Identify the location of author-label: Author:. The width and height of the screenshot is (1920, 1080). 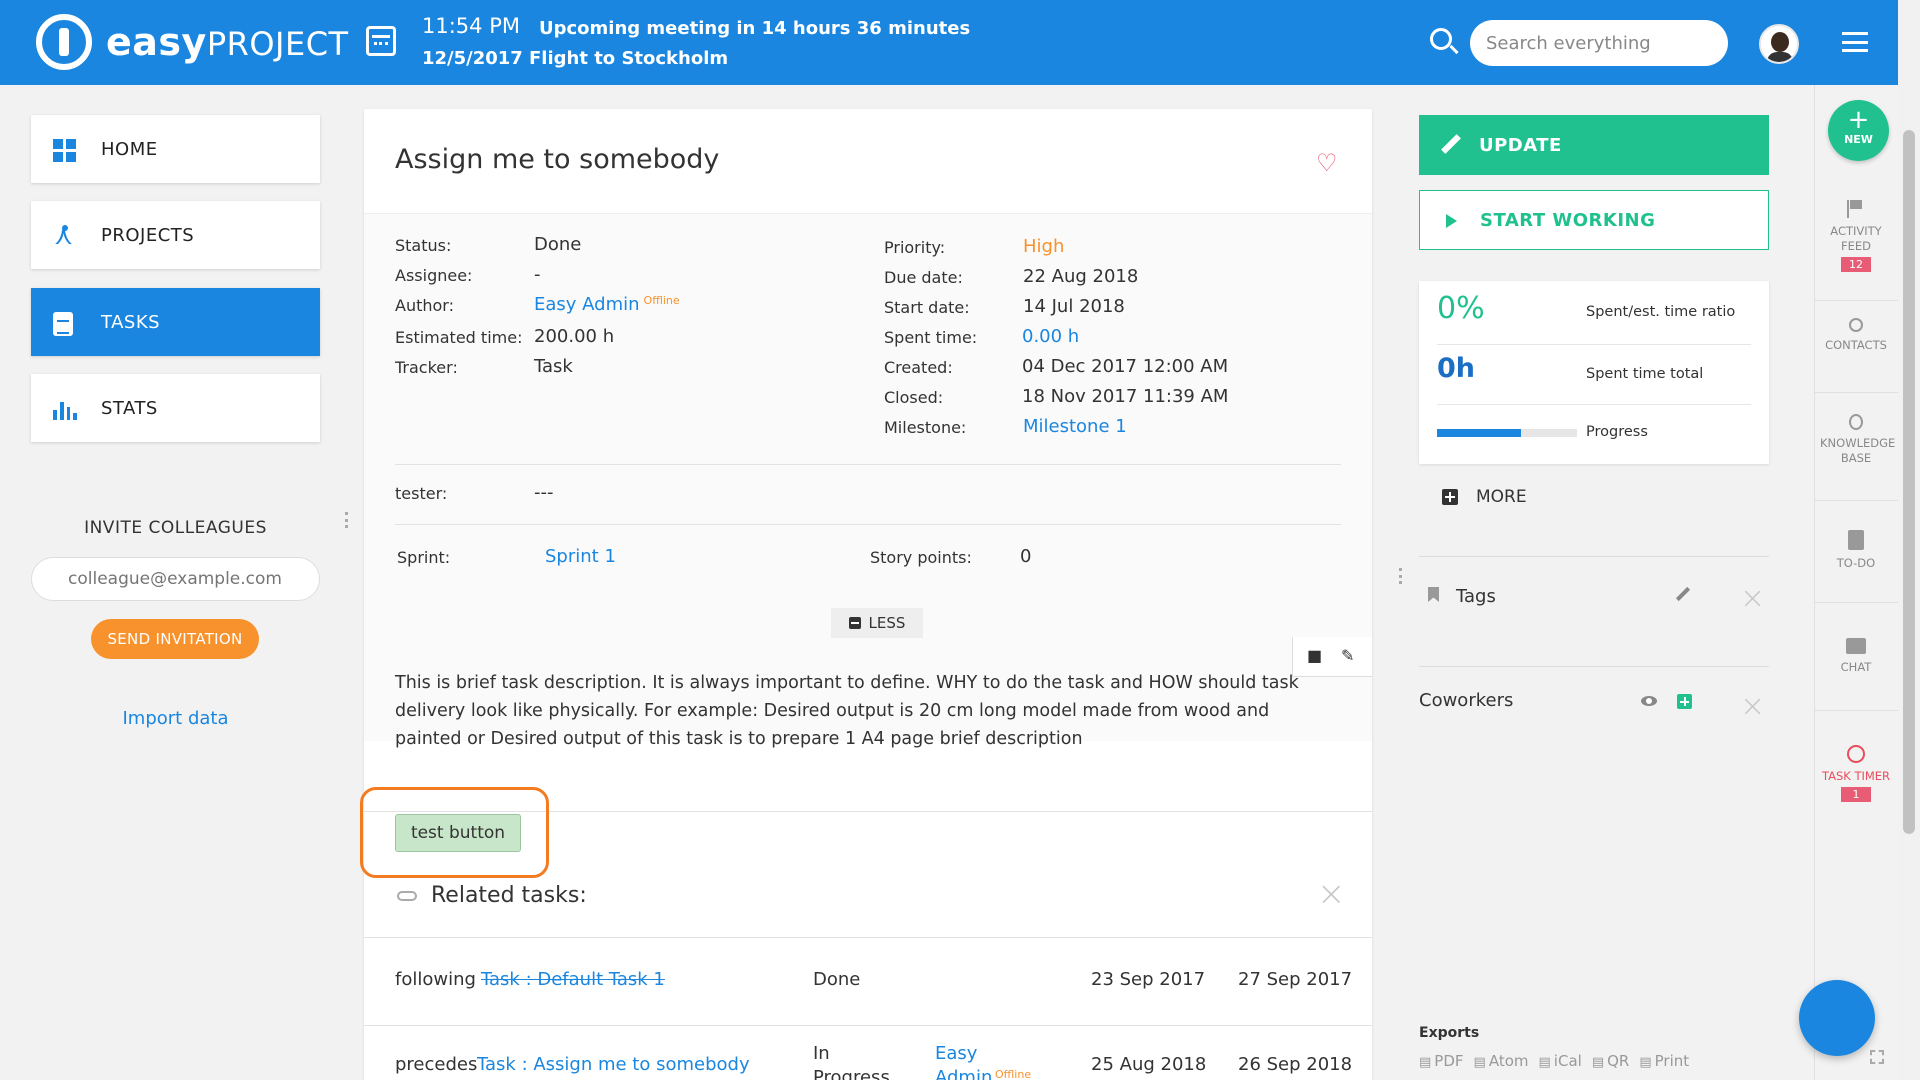
(424, 305).